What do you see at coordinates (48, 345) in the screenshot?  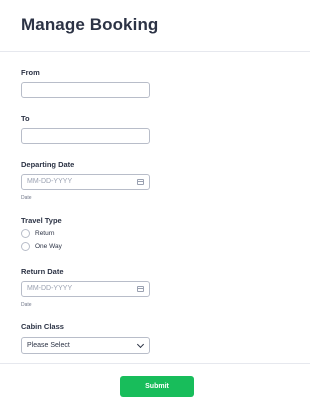 I see `cabin-class-selected-value: Please Select` at bounding box center [48, 345].